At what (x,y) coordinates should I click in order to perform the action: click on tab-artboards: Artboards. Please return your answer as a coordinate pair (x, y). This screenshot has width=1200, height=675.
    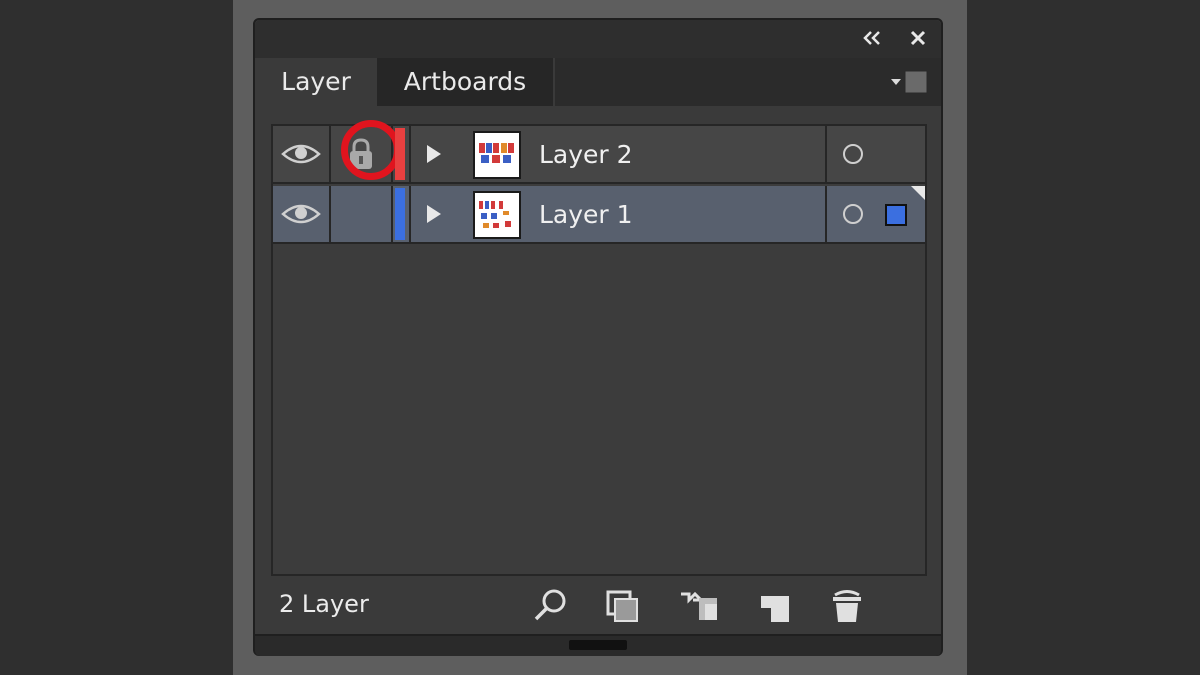
    Looking at the image, I should click on (466, 82).